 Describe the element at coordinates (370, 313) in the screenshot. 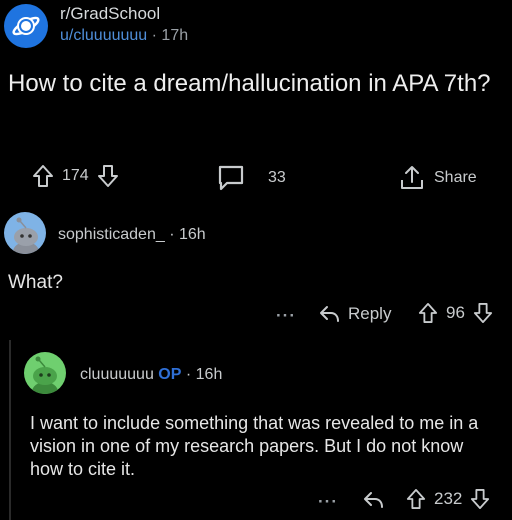

I see `reply-label: Reply` at that location.